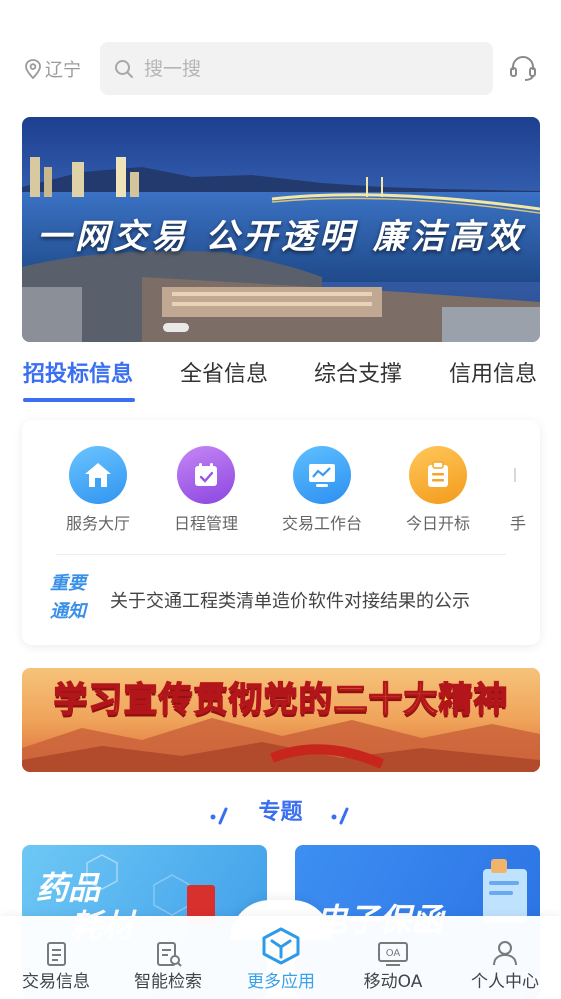  Describe the element at coordinates (281, 982) in the screenshot. I see `nav-label: 更多应用` at that location.